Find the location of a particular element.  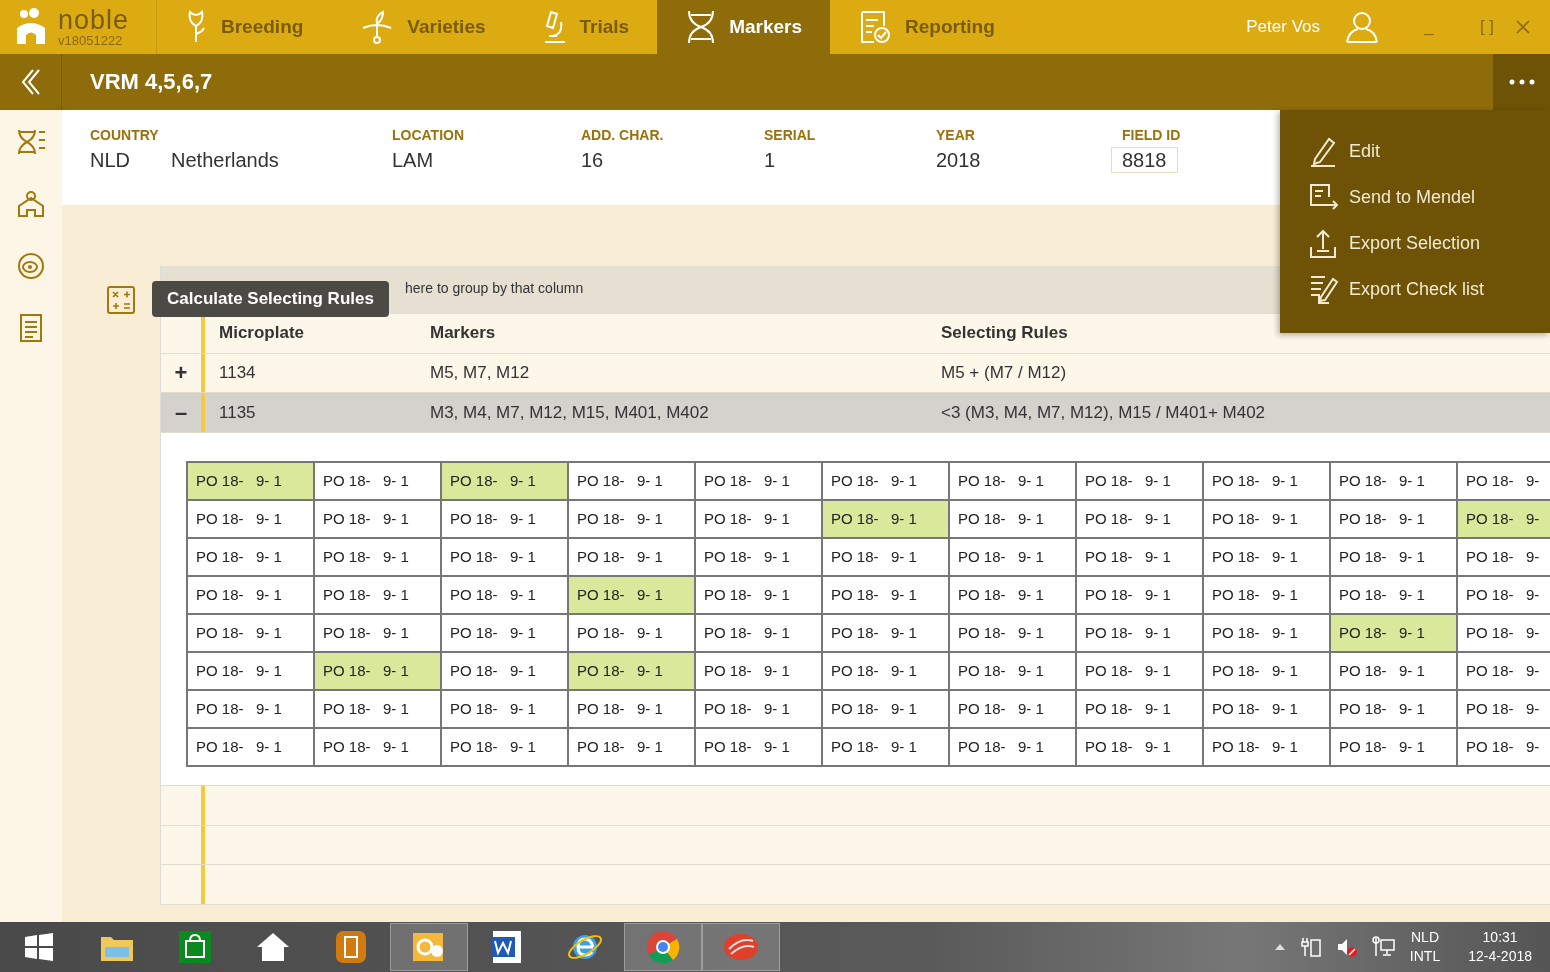

nav-tab: Markers is located at coordinates (744, 27).